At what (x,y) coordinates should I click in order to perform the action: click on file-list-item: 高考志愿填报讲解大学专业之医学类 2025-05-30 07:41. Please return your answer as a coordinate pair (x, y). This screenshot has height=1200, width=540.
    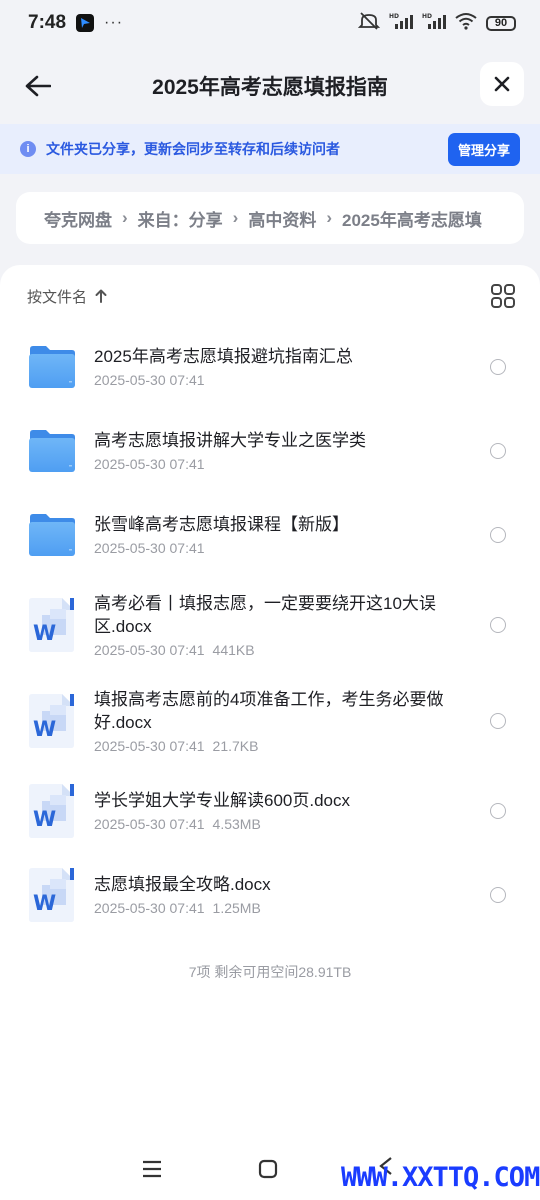
    Looking at the image, I should click on (270, 451).